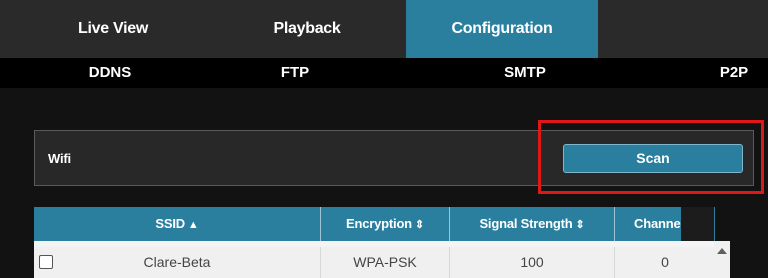  Describe the element at coordinates (734, 73) in the screenshot. I see `subnav-p2p: P2P` at that location.